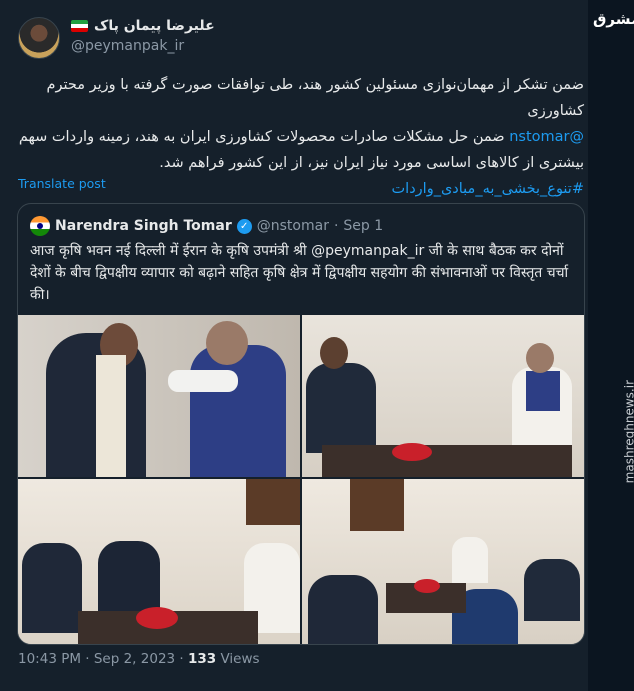 The image size is (634, 691). What do you see at coordinates (238, 659) in the screenshot?
I see `views-label: Views` at bounding box center [238, 659].